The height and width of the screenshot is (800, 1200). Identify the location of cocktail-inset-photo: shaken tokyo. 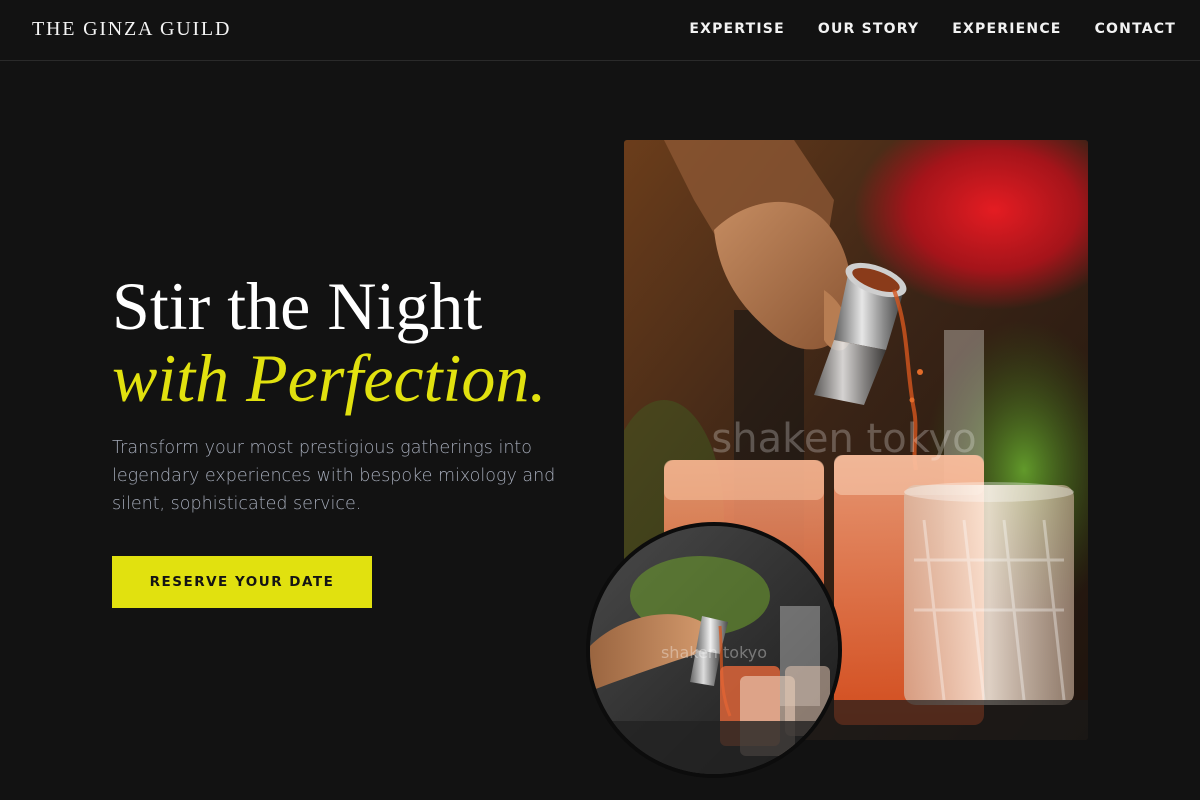
(714, 650).